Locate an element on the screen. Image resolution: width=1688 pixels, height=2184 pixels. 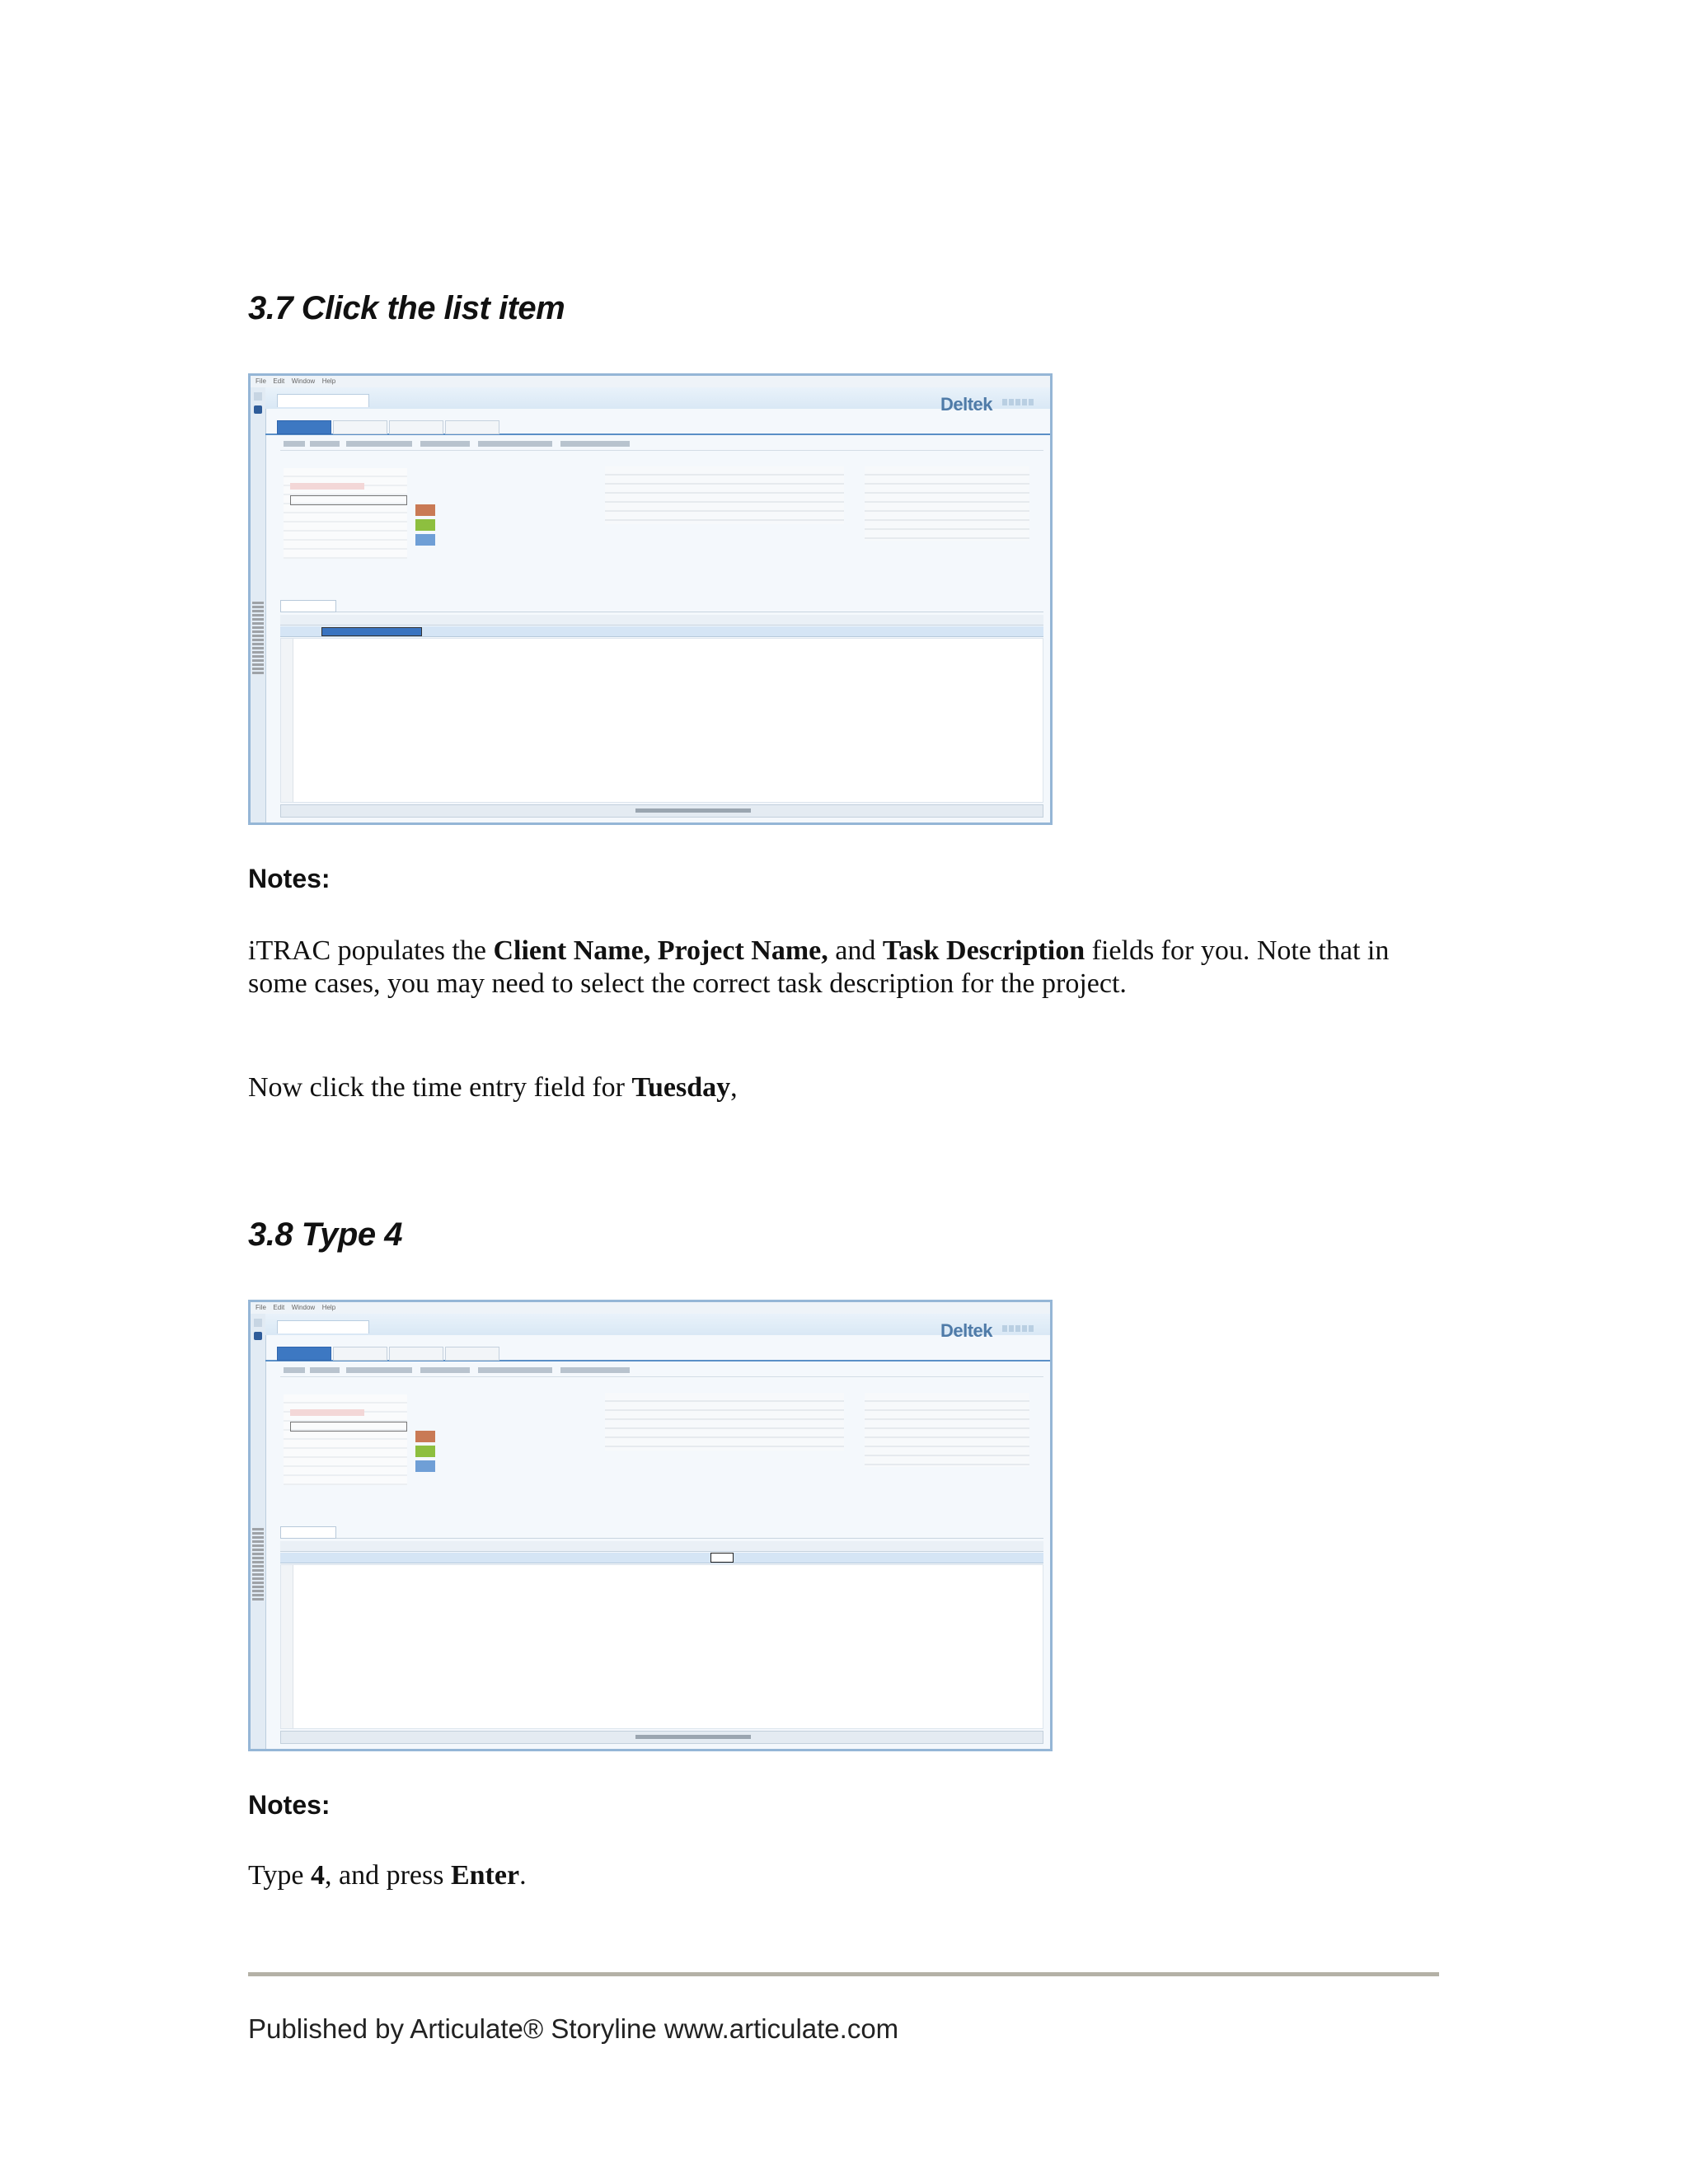
footer-divider is located at coordinates (844, 1974).